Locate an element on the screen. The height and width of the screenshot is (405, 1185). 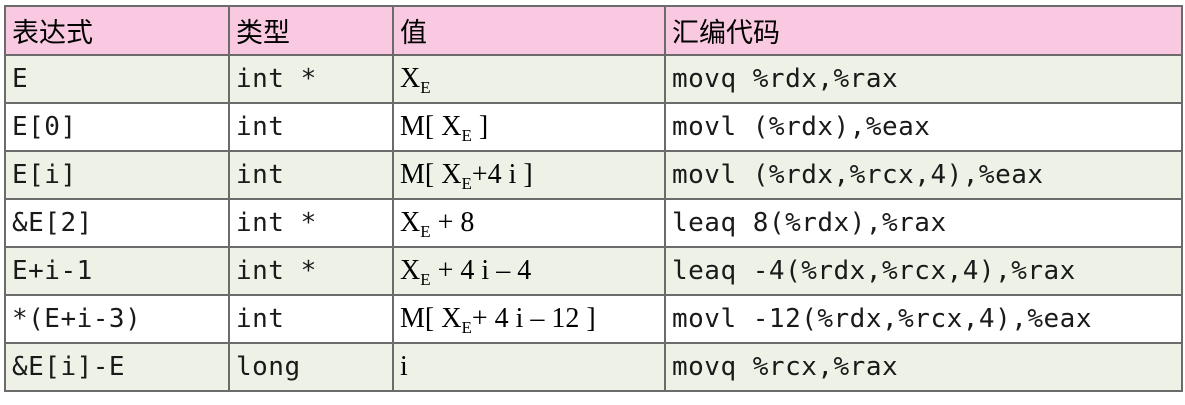
value-text: + 4 i – 4 is located at coordinates (481, 270).